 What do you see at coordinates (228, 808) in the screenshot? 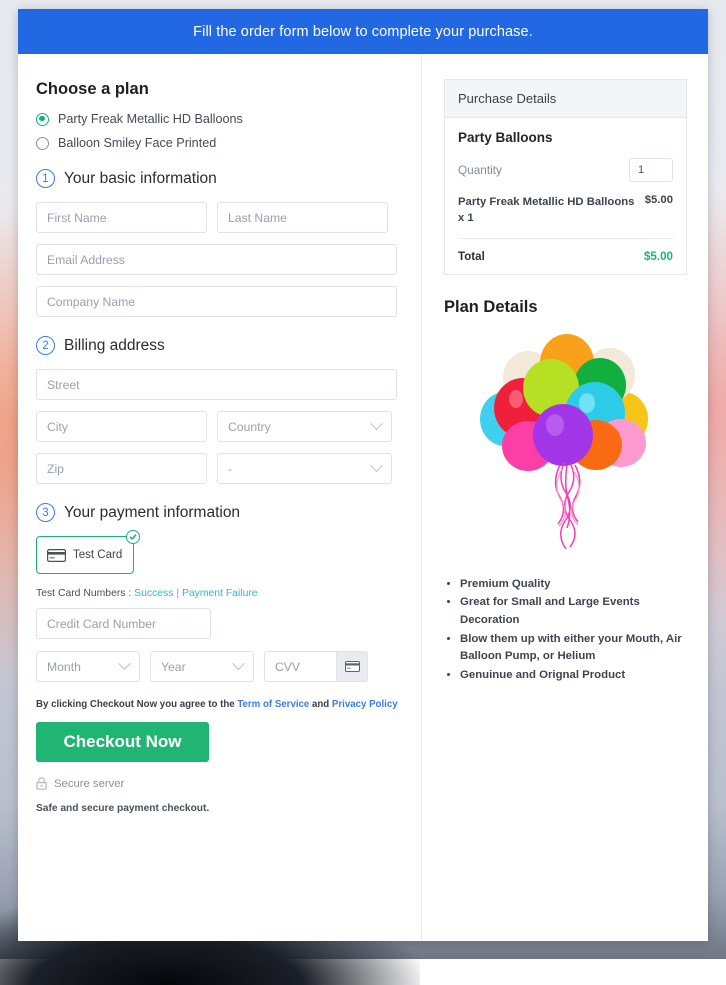
I see `safe-checkout-note: Safe and secure payment checkout.` at bounding box center [228, 808].